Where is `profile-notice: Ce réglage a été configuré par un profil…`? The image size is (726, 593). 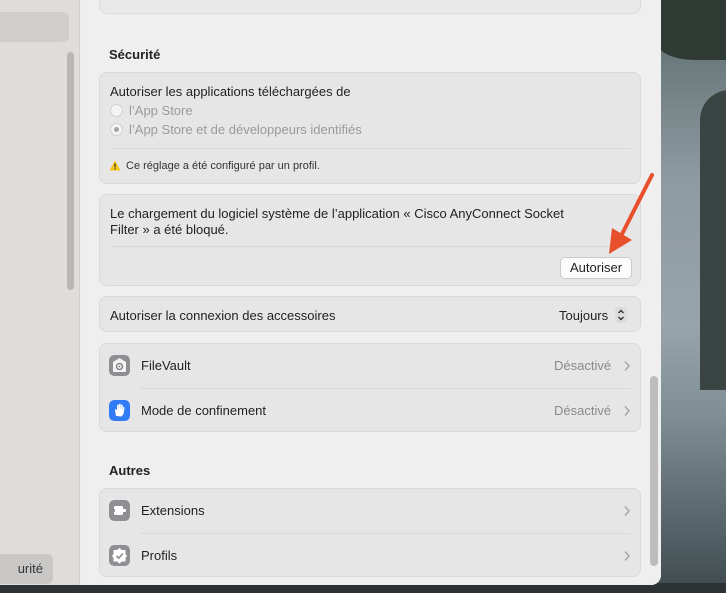
profile-notice: Ce réglage a été configuré par un profil… is located at coordinates (223, 166).